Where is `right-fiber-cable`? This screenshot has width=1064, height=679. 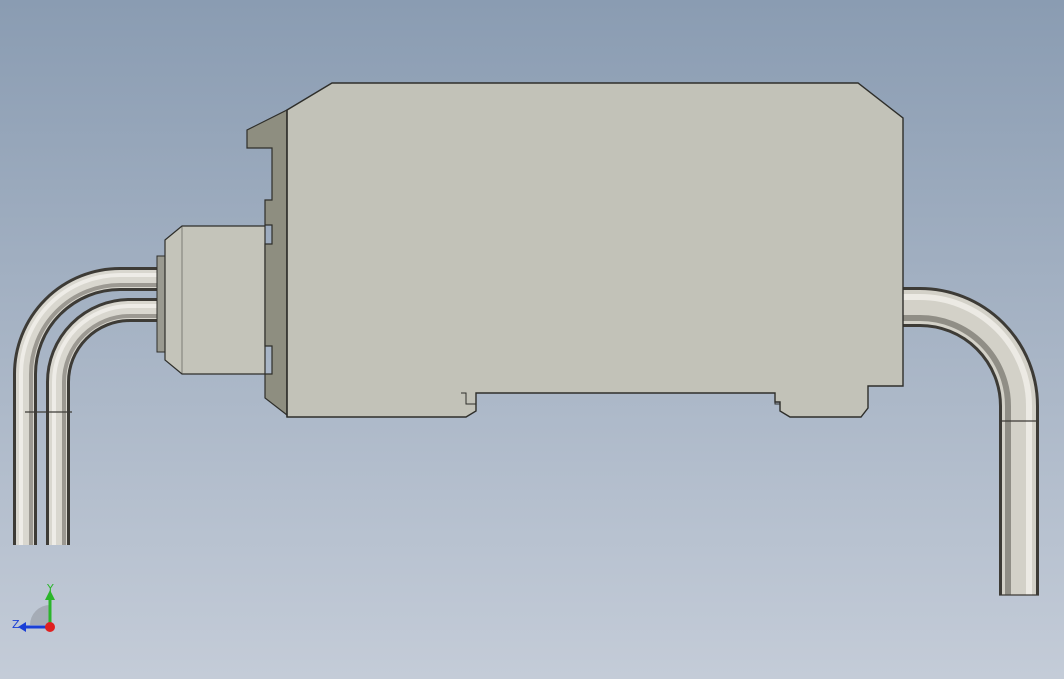 right-fiber-cable is located at coordinates (971, 441).